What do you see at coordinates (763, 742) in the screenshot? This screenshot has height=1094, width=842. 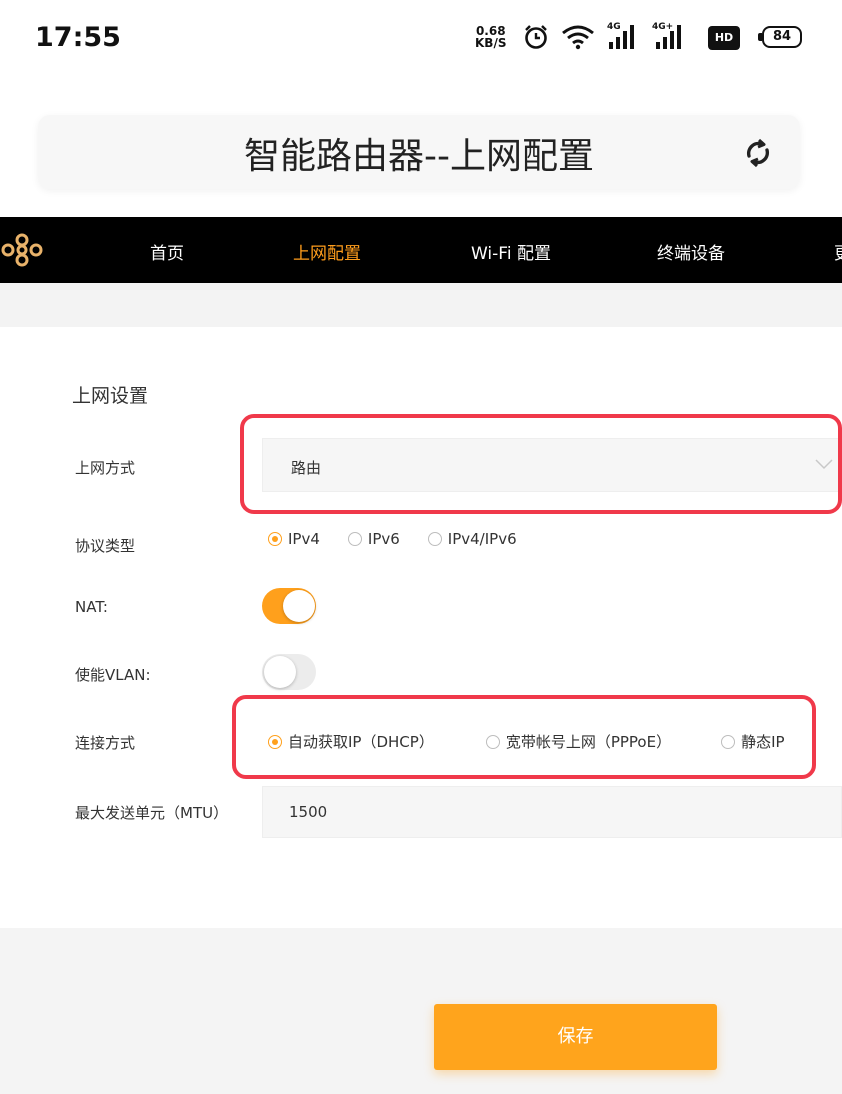 I see `radio-static-ip-label: 静态IP` at bounding box center [763, 742].